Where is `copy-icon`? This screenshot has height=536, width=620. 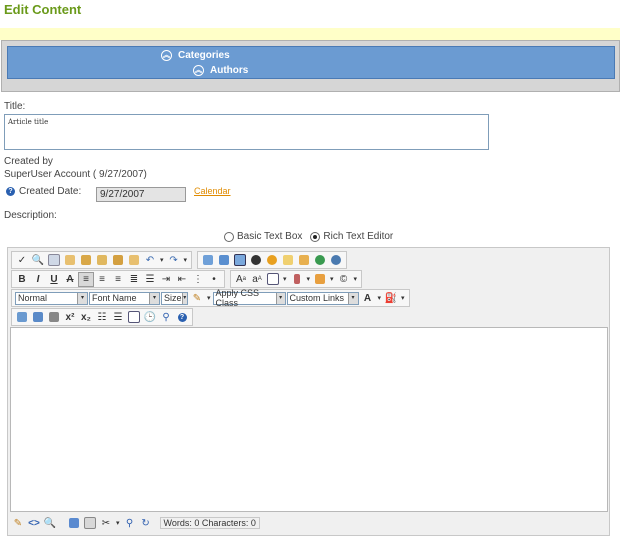 copy-icon is located at coordinates (54, 260).